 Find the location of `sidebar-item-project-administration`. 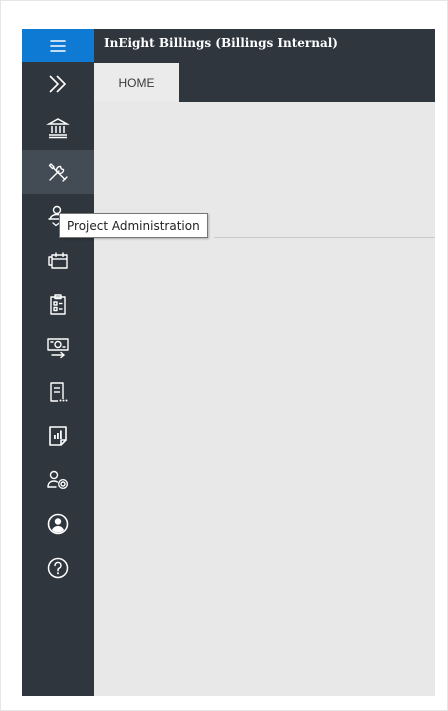

sidebar-item-project-administration is located at coordinates (58, 172).